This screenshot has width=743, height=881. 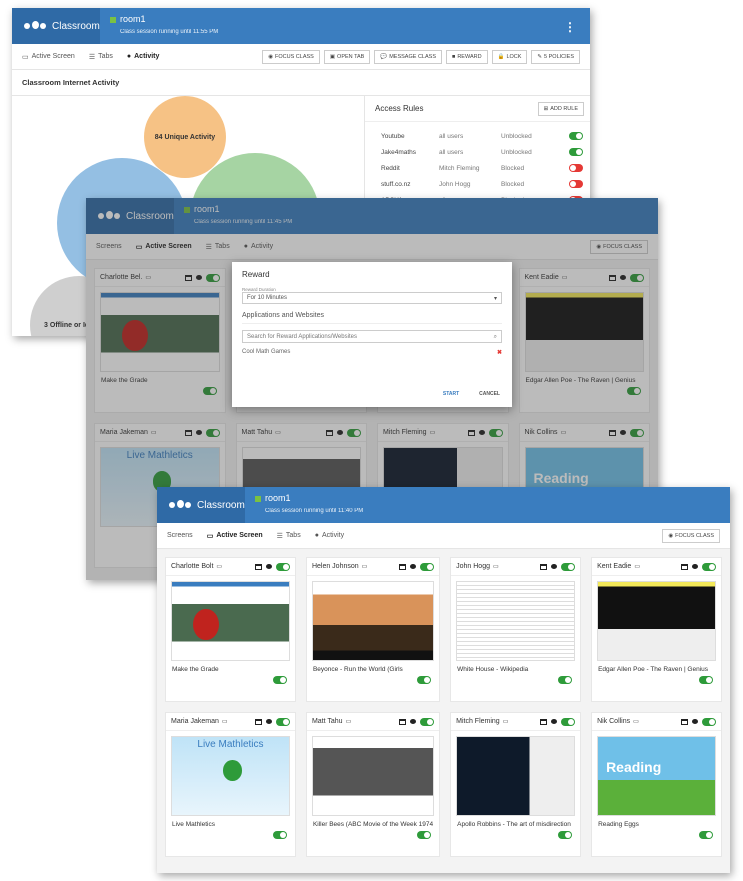 I want to click on card-header: Mitch Fleming ▭, so click(x=516, y=722).